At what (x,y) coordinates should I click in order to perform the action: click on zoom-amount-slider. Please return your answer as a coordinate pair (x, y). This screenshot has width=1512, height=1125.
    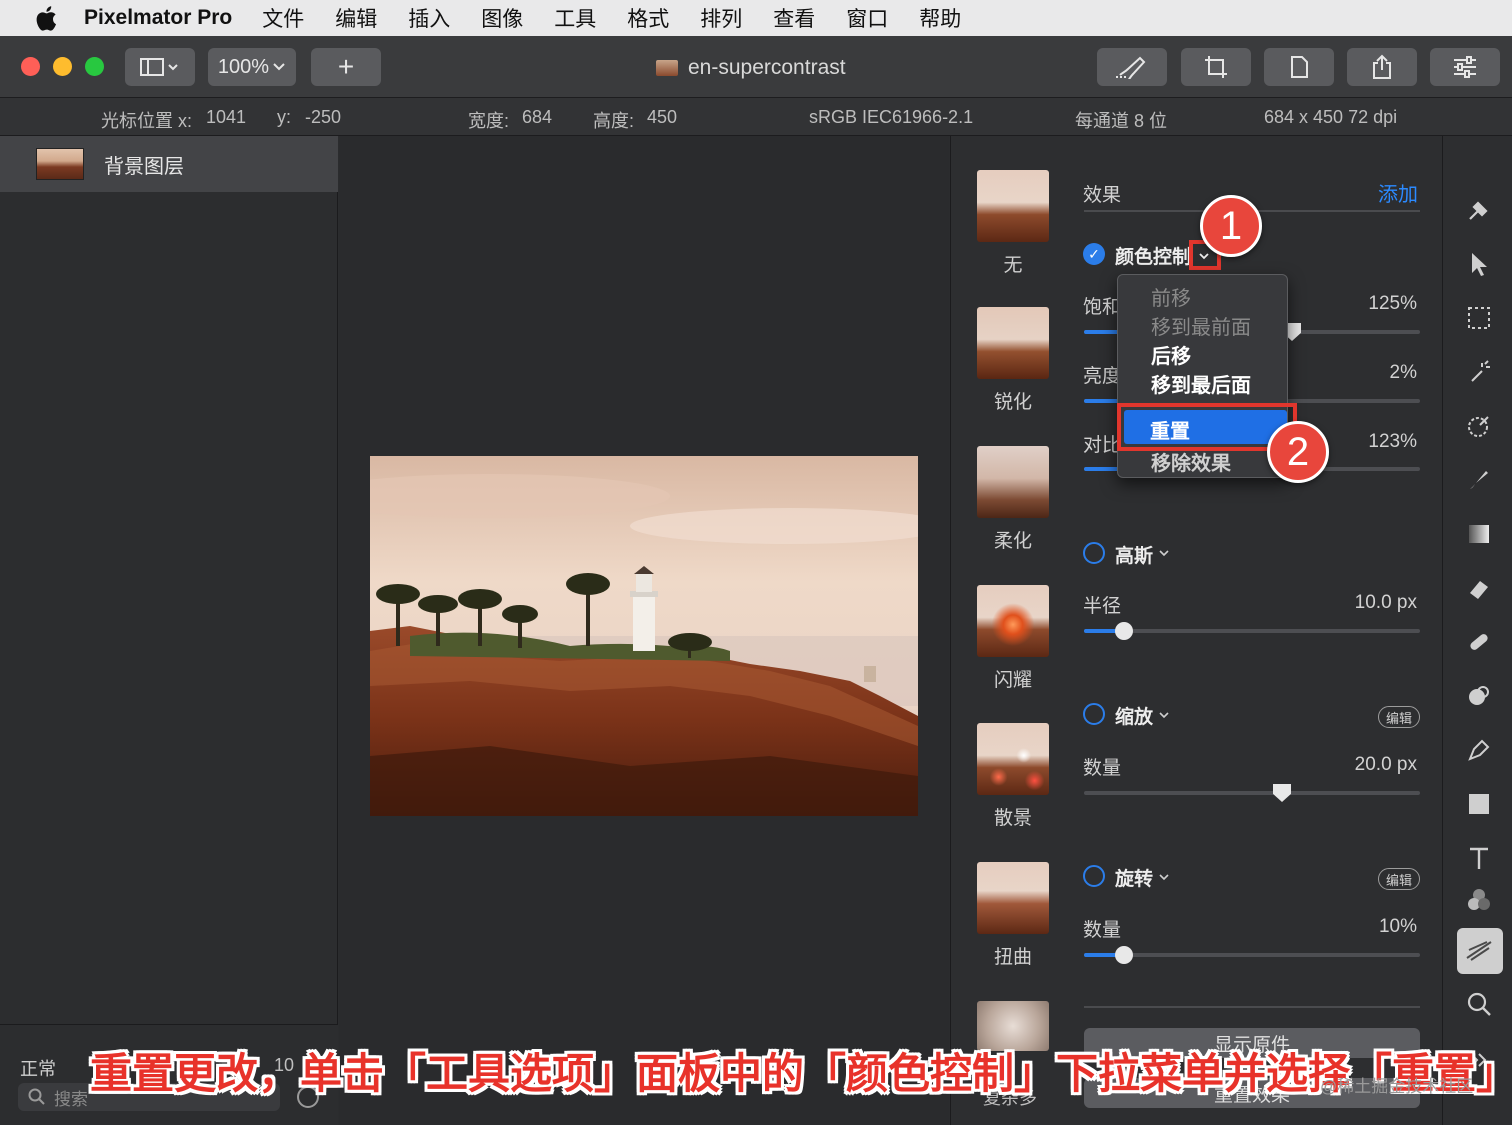
    Looking at the image, I should click on (1252, 793).